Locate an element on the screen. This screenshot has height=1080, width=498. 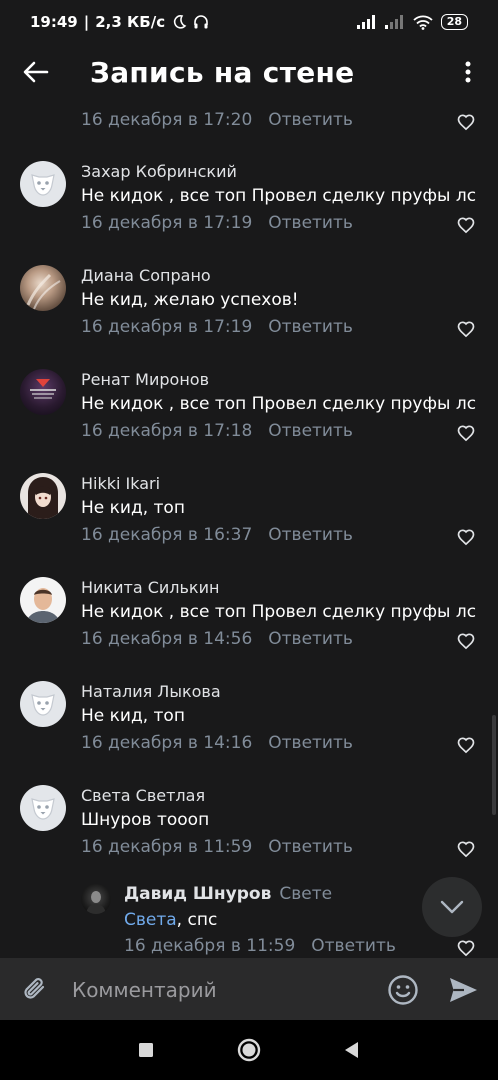
battery-indicator: 28 is located at coordinates (454, 22).